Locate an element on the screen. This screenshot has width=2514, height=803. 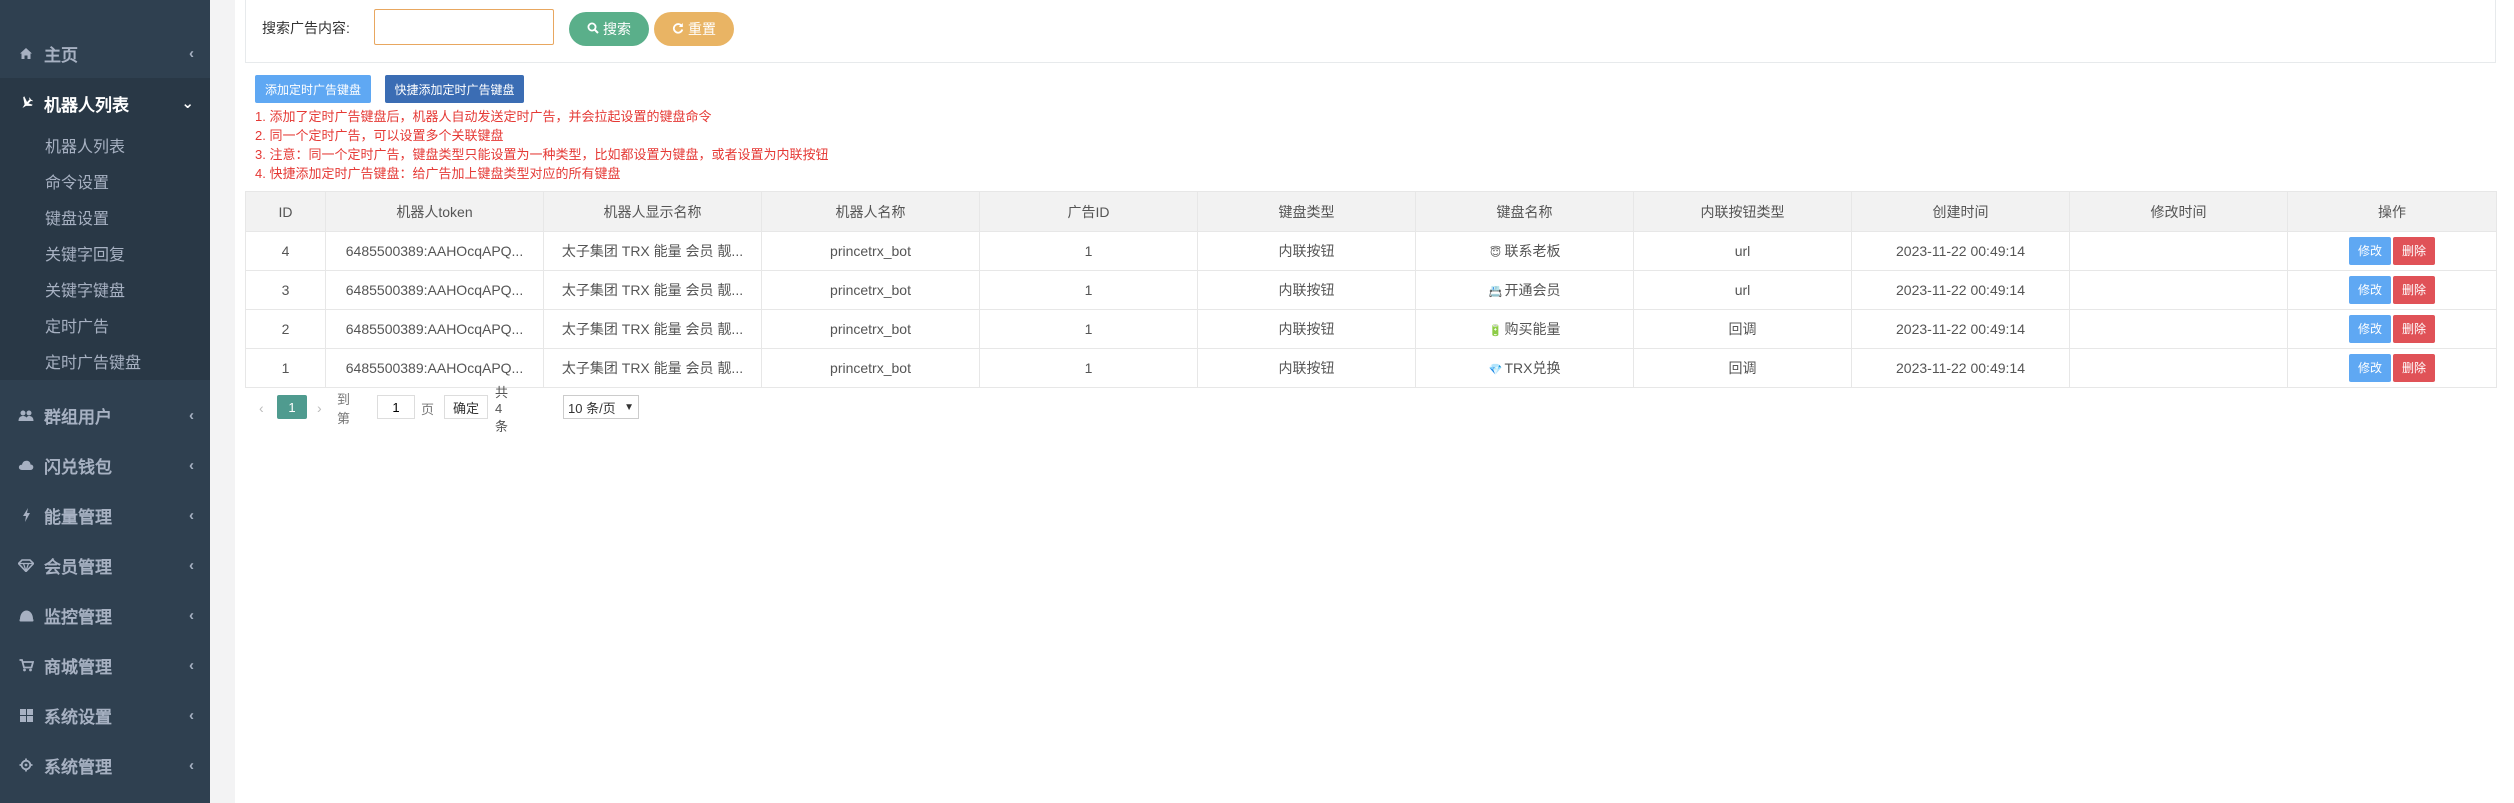
nav-home: 主页 ‹ is located at coordinates (105, 53).